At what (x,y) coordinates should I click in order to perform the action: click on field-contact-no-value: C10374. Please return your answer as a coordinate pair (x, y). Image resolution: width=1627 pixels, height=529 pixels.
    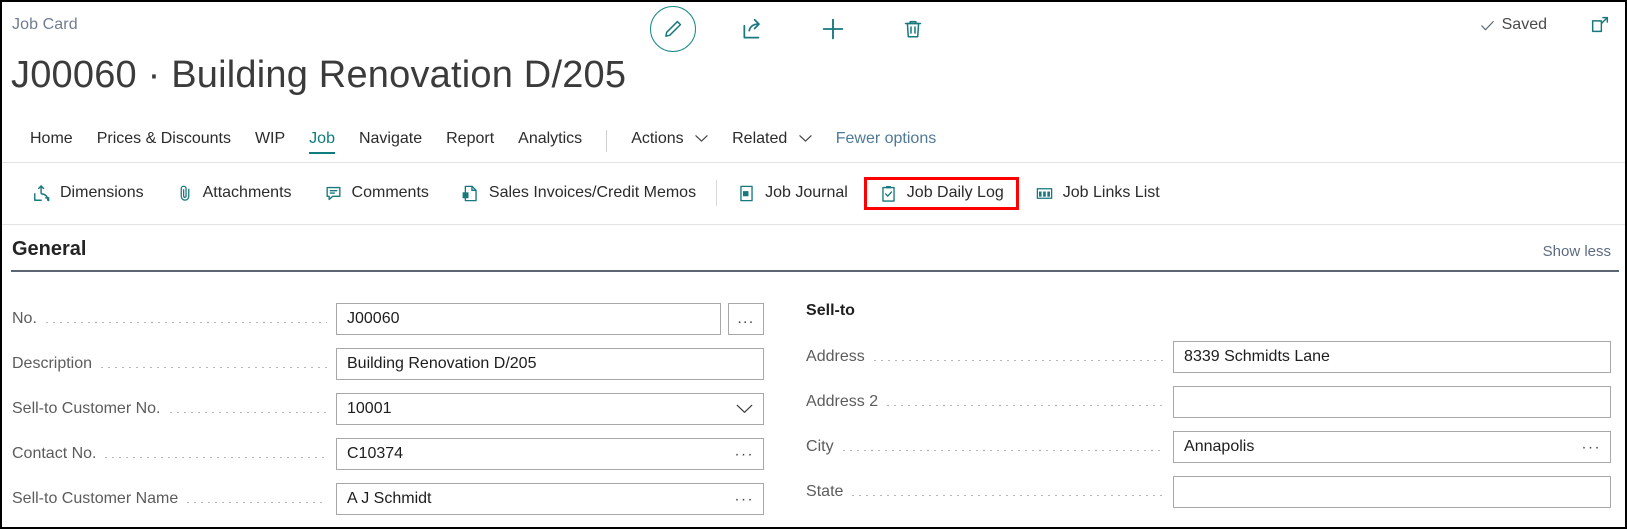
    Looking at the image, I should click on (375, 453).